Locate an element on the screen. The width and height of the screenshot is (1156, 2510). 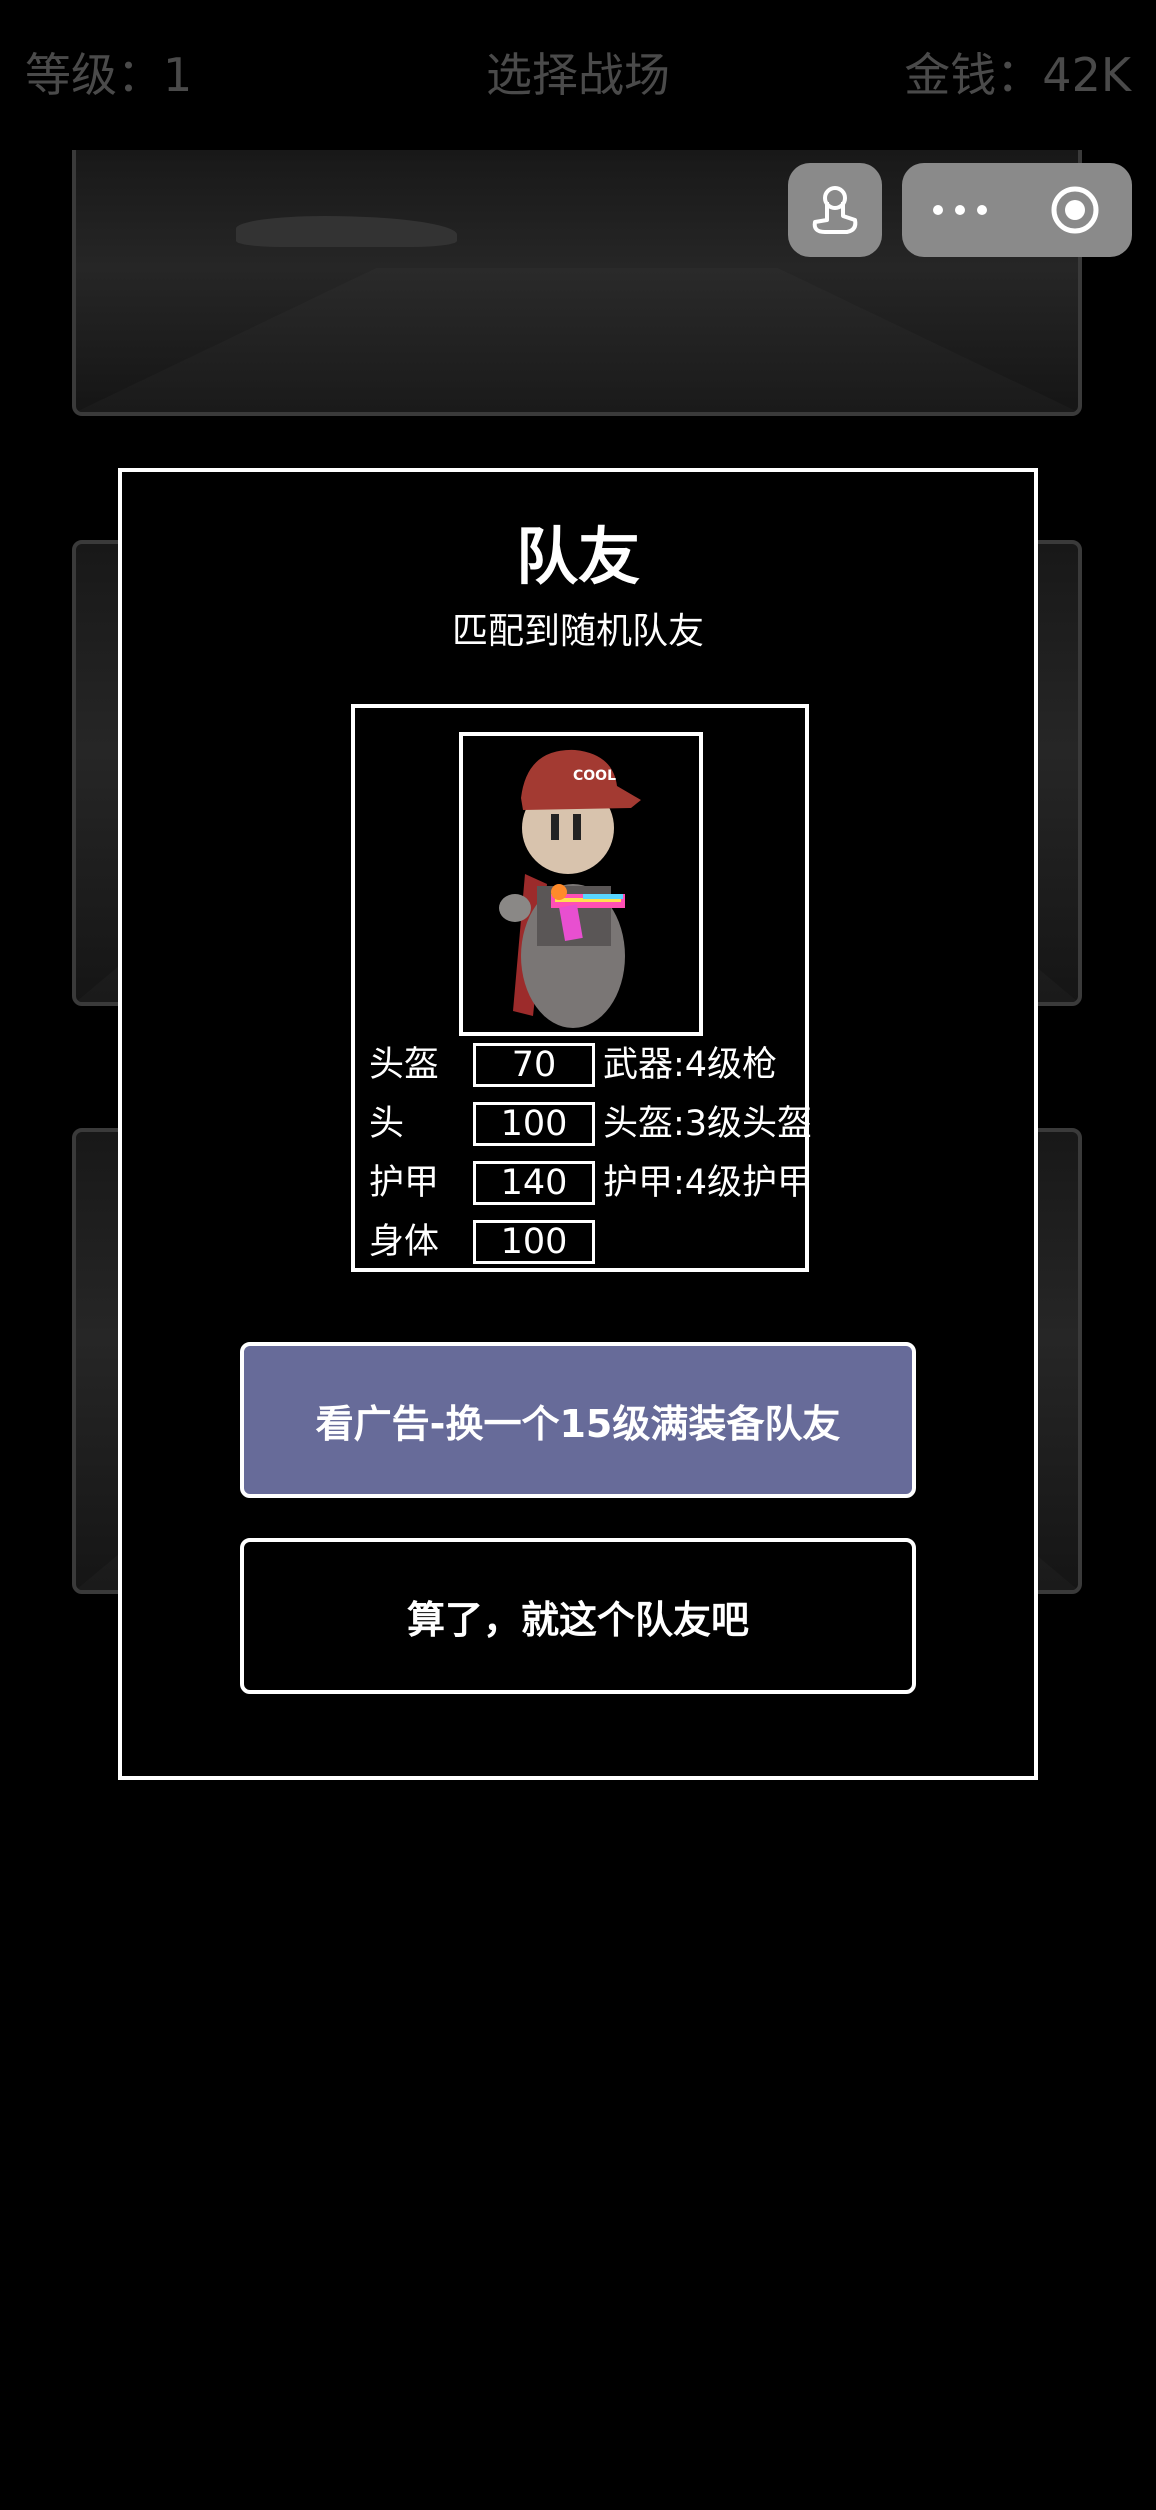
touch-pointer-icon is located at coordinates (835, 210).